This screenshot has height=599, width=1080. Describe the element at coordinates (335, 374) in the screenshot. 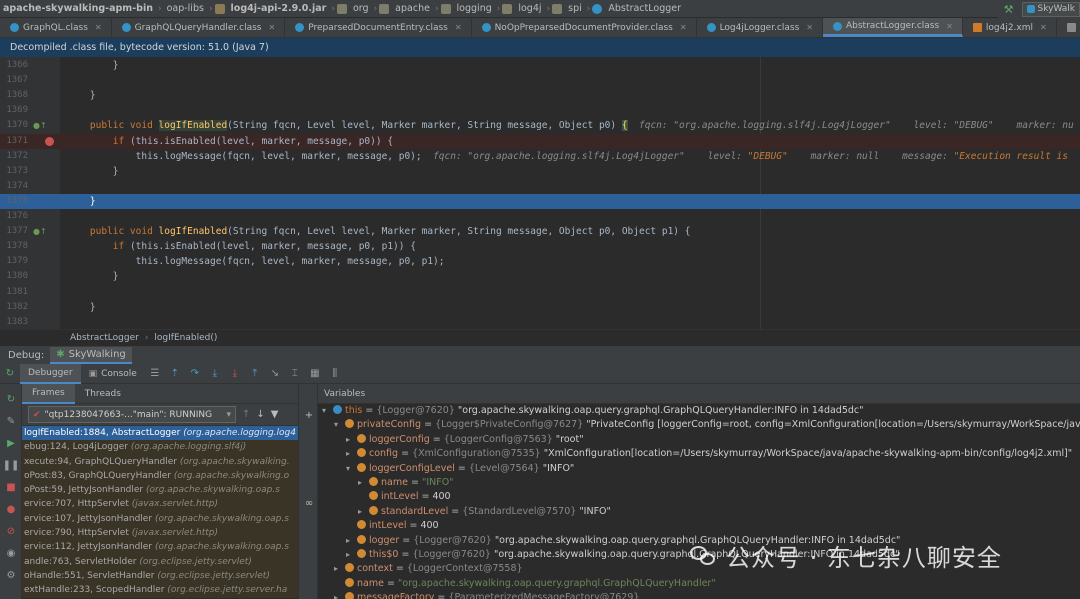

I see `trace-icon: ⫼` at that location.